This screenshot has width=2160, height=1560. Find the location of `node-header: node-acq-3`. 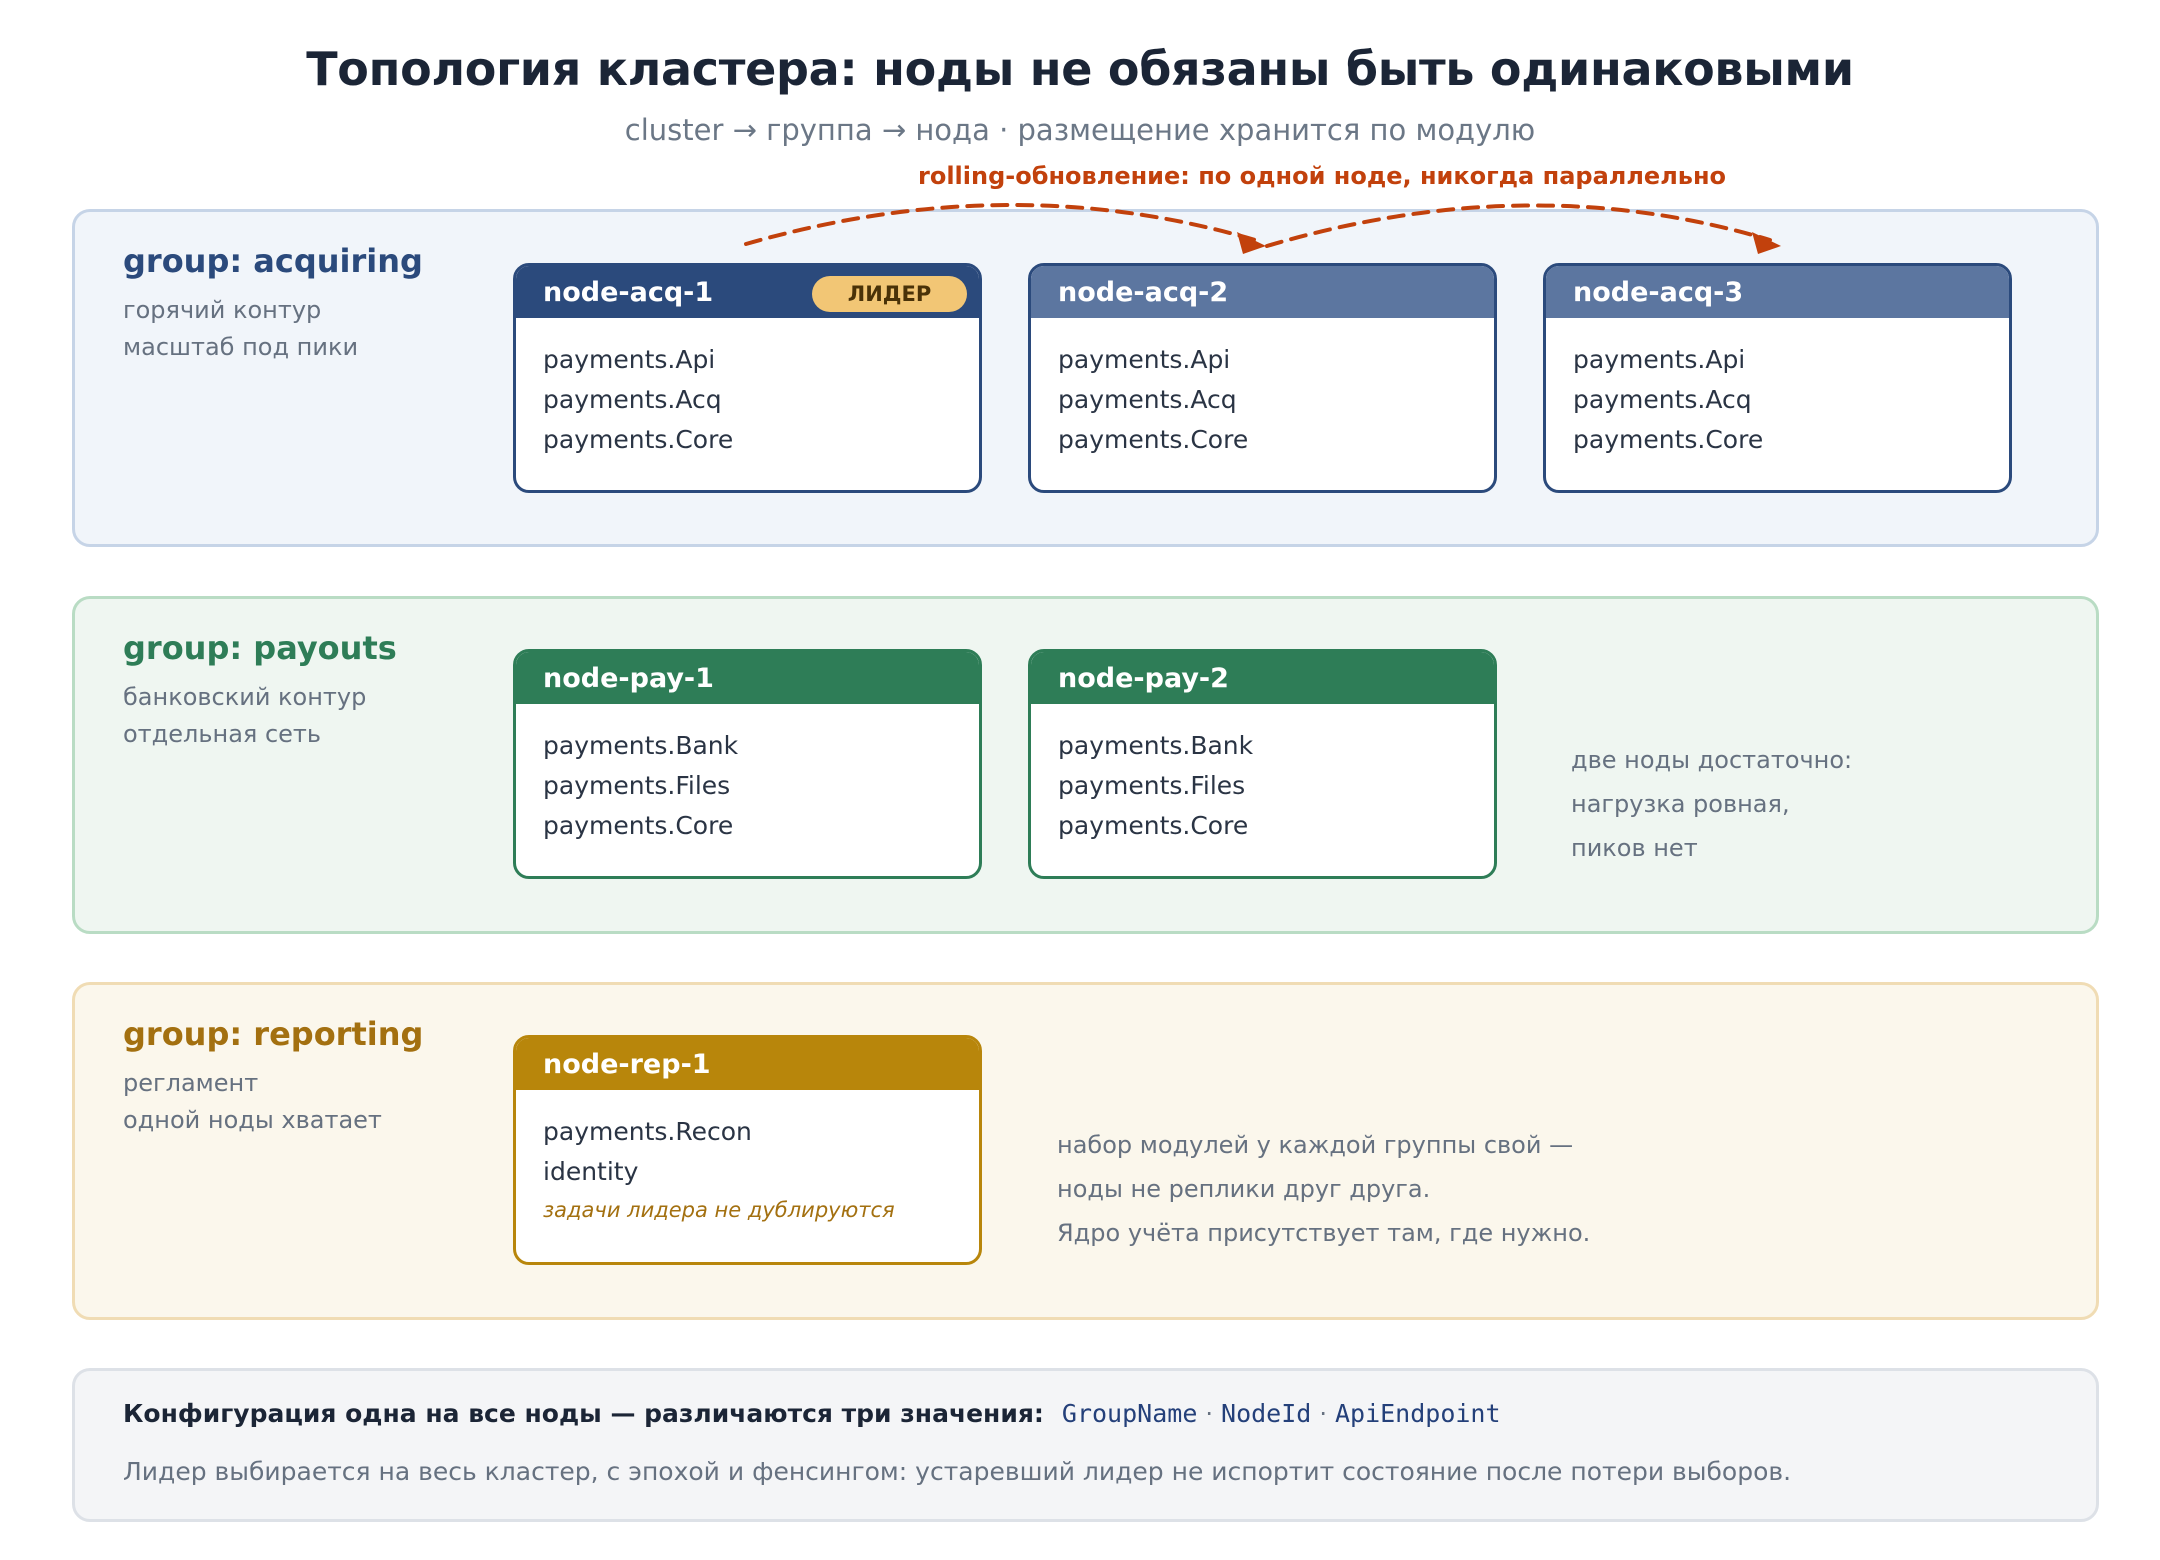

node-header: node-acq-3 is located at coordinates (1777, 292).